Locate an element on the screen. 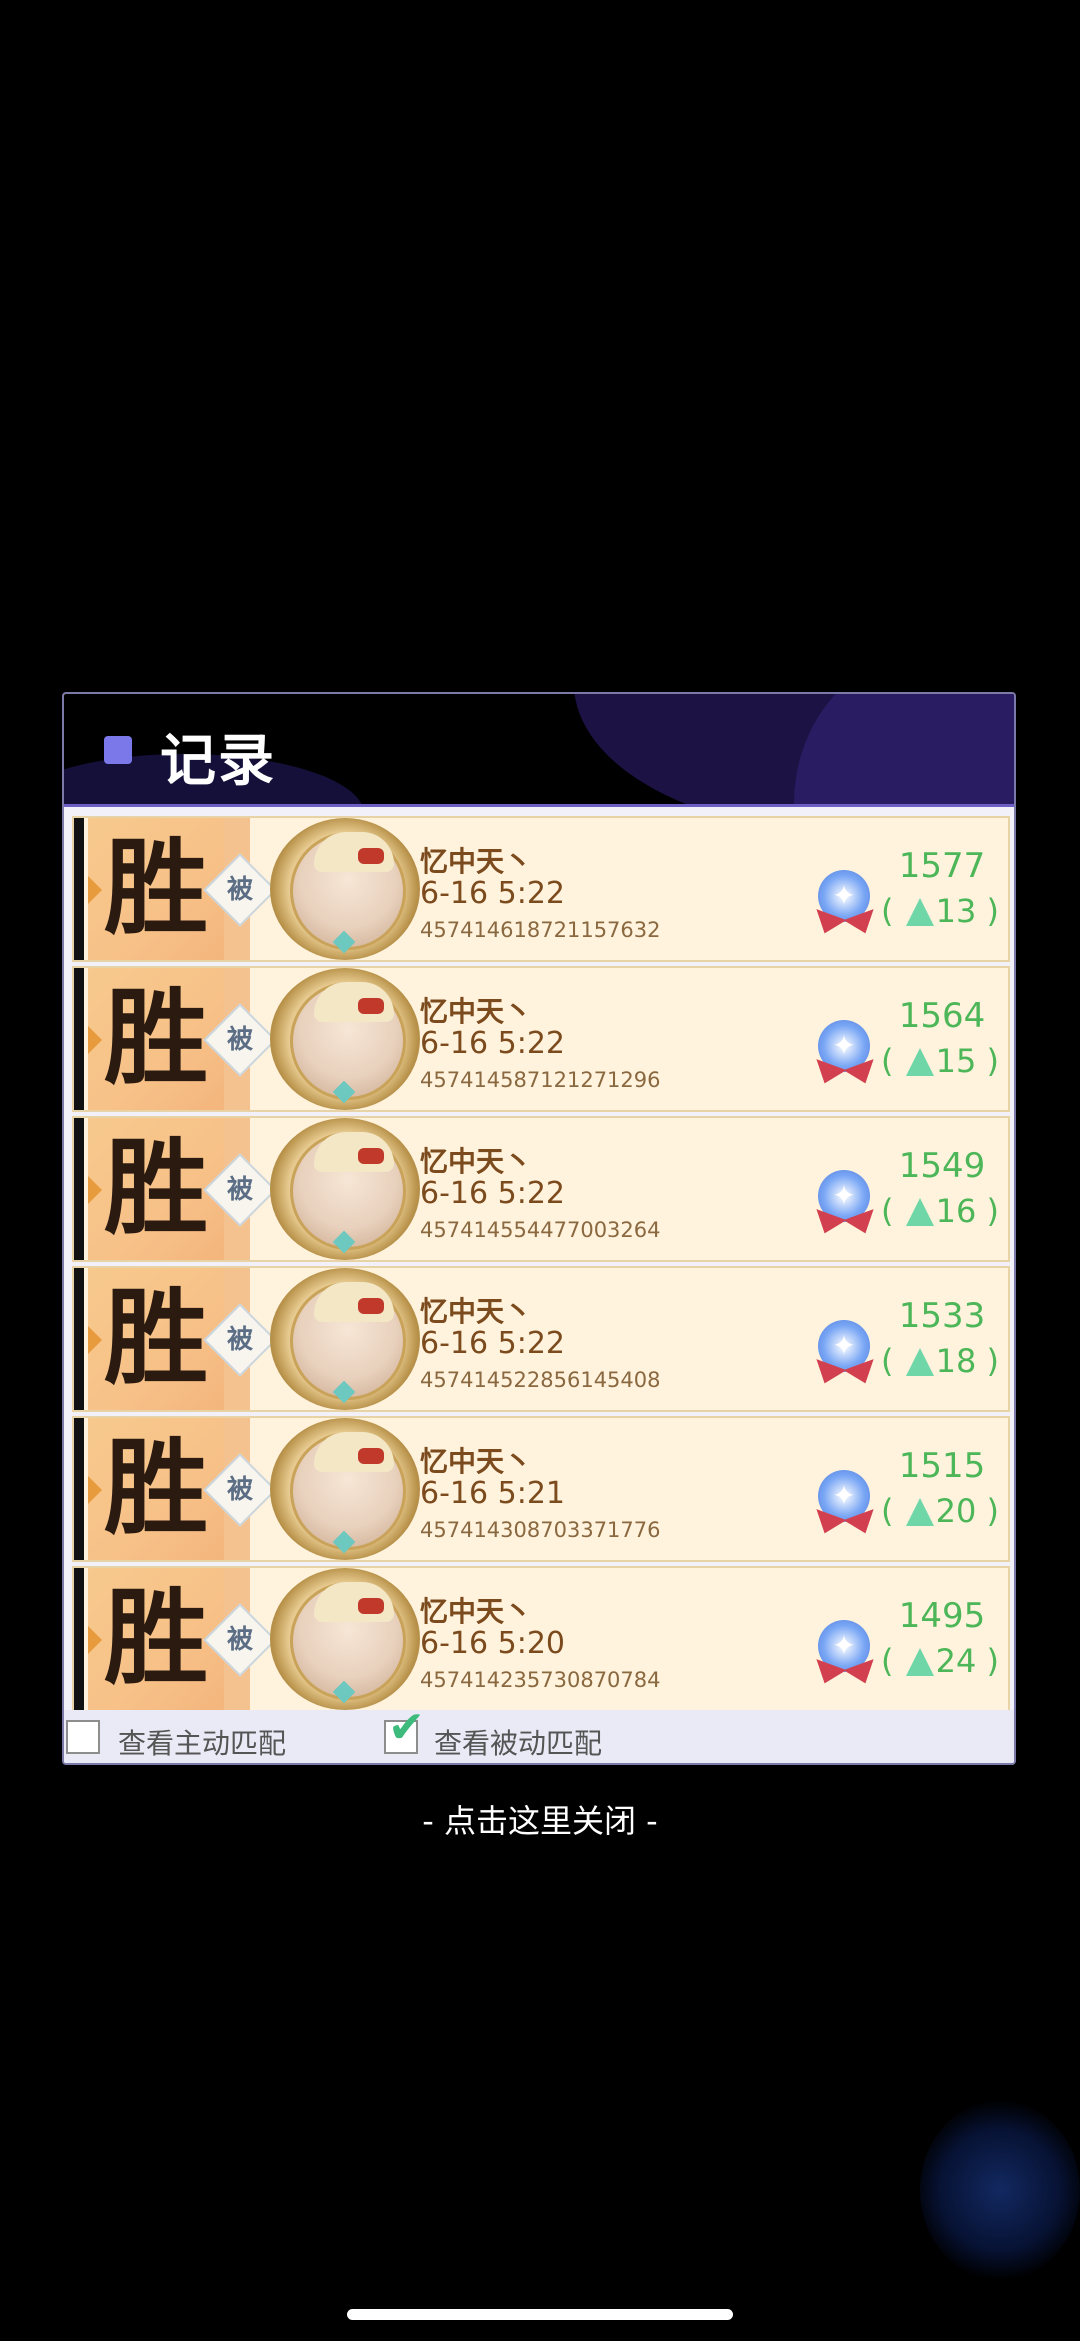 Image resolution: width=1080 pixels, height=2341 pixels. score-delta: ( 13 ) is located at coordinates (940, 911).